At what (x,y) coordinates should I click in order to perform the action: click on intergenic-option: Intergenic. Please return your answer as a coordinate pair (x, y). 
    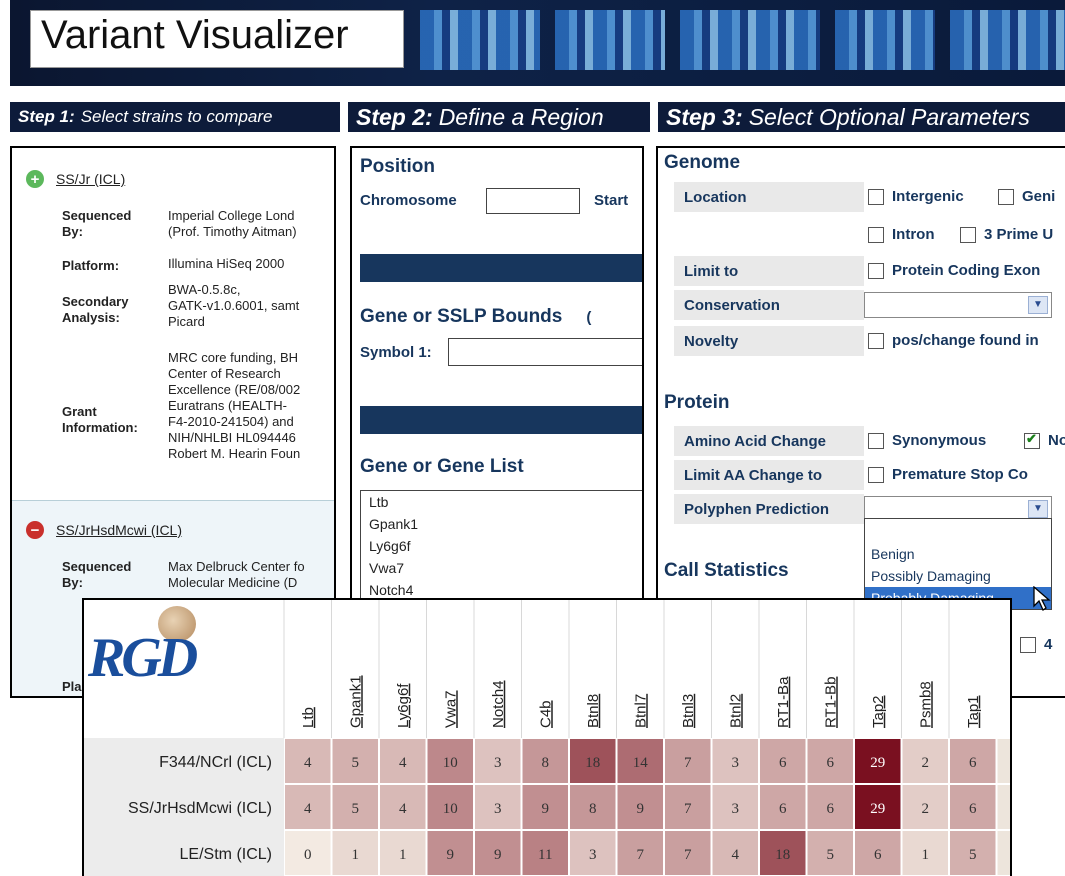
    Looking at the image, I should click on (916, 196).